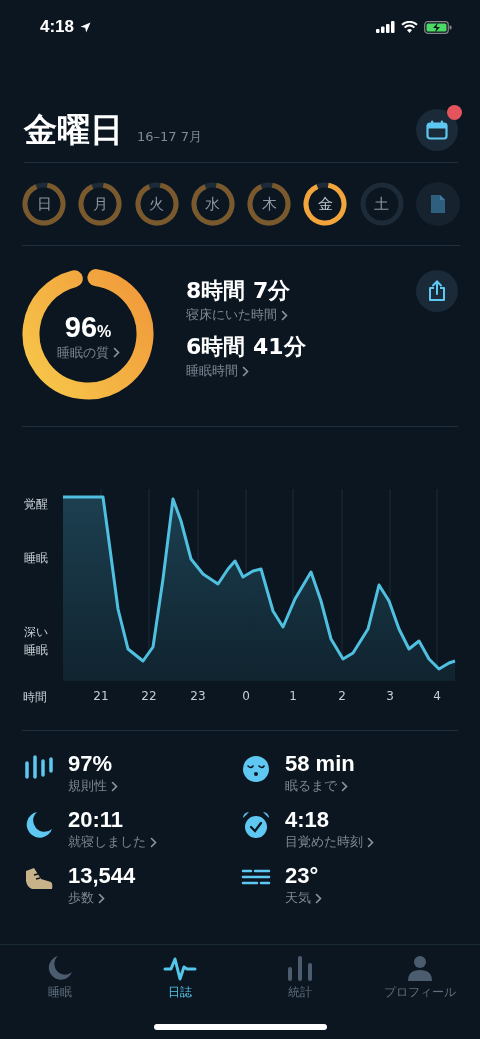 This screenshot has width=480, height=1039. Describe the element at coordinates (91, 764) in the screenshot. I see `stat-value: 97%` at that location.